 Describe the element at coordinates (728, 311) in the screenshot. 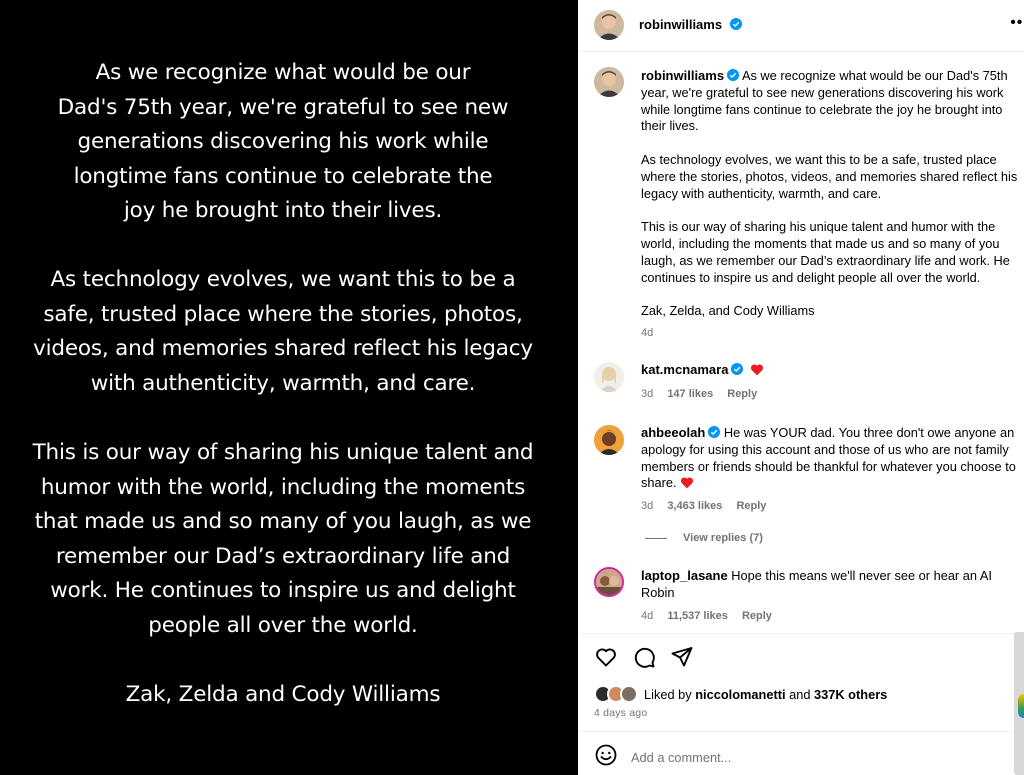

I see `caption-paragraph: Zak, Zelda, and Cody Williams` at that location.